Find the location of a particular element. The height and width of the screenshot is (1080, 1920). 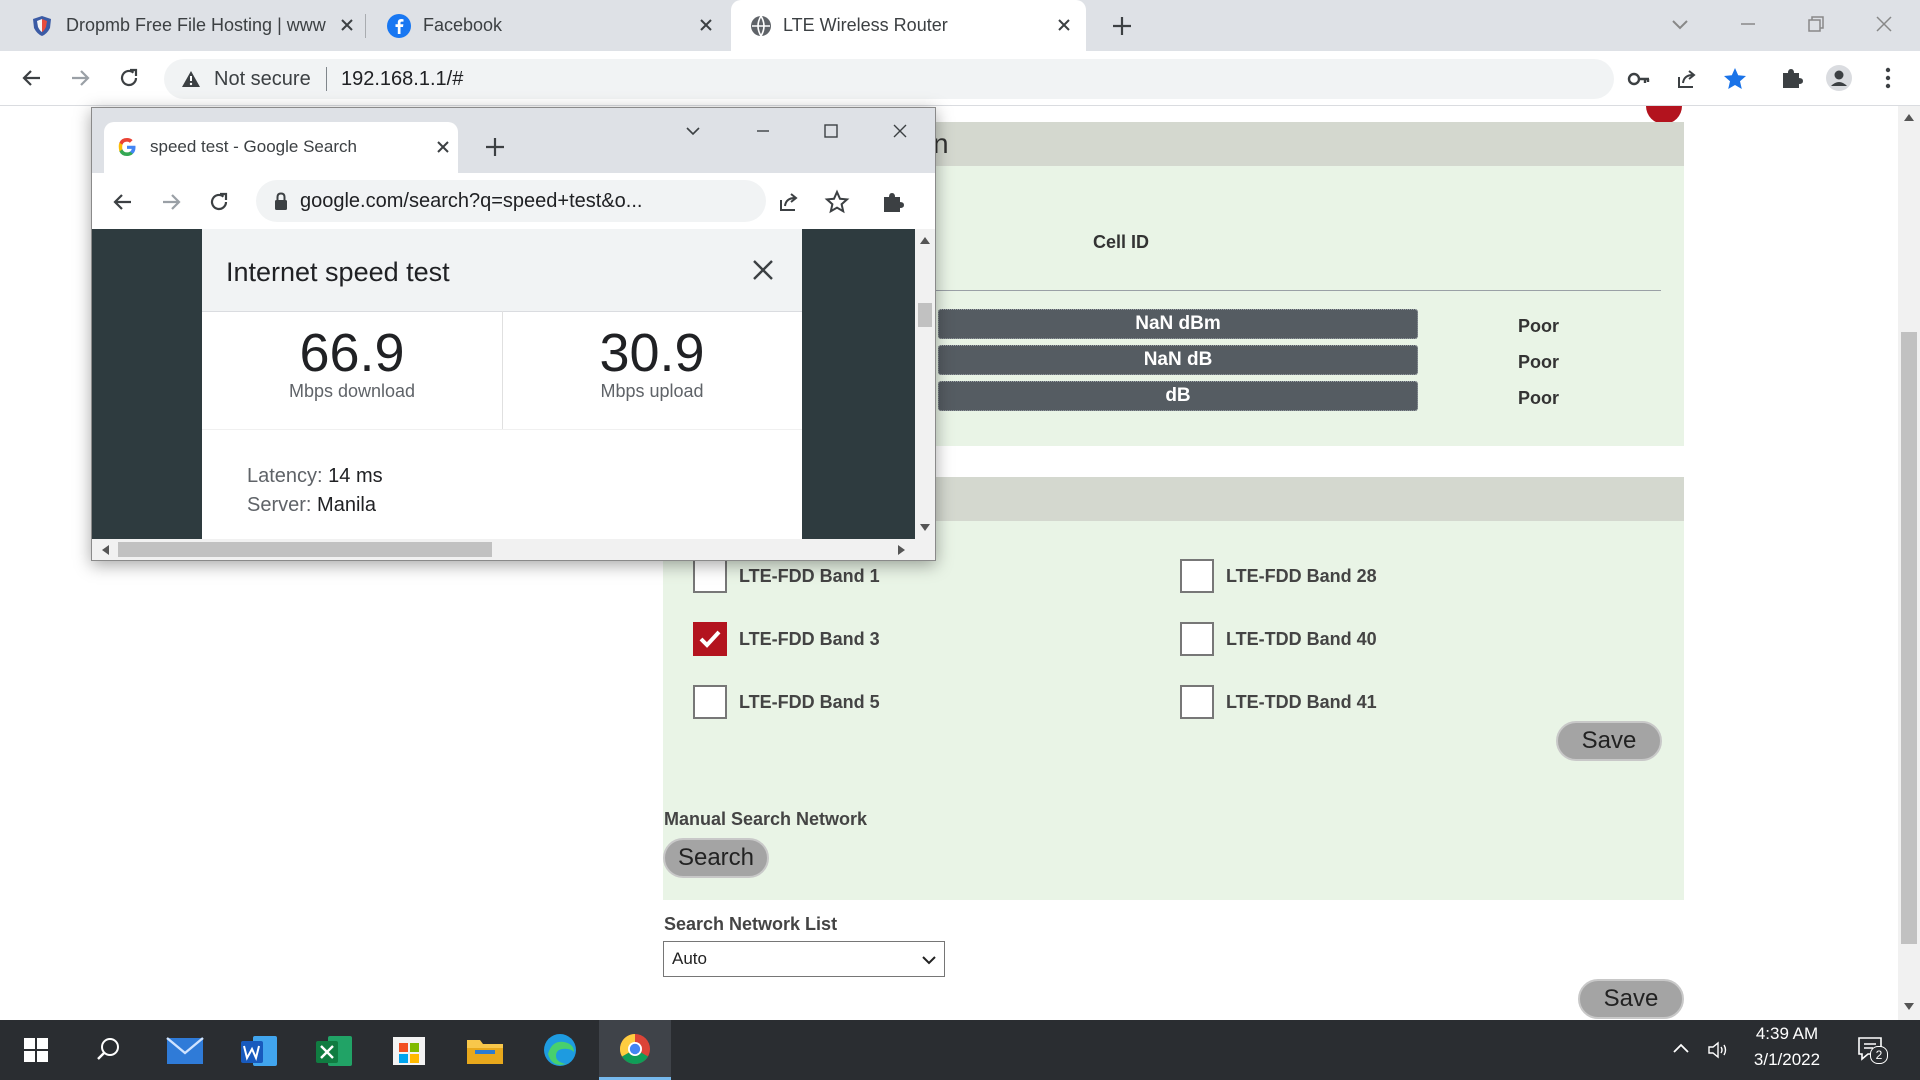

maximize-icon is located at coordinates (831, 131).